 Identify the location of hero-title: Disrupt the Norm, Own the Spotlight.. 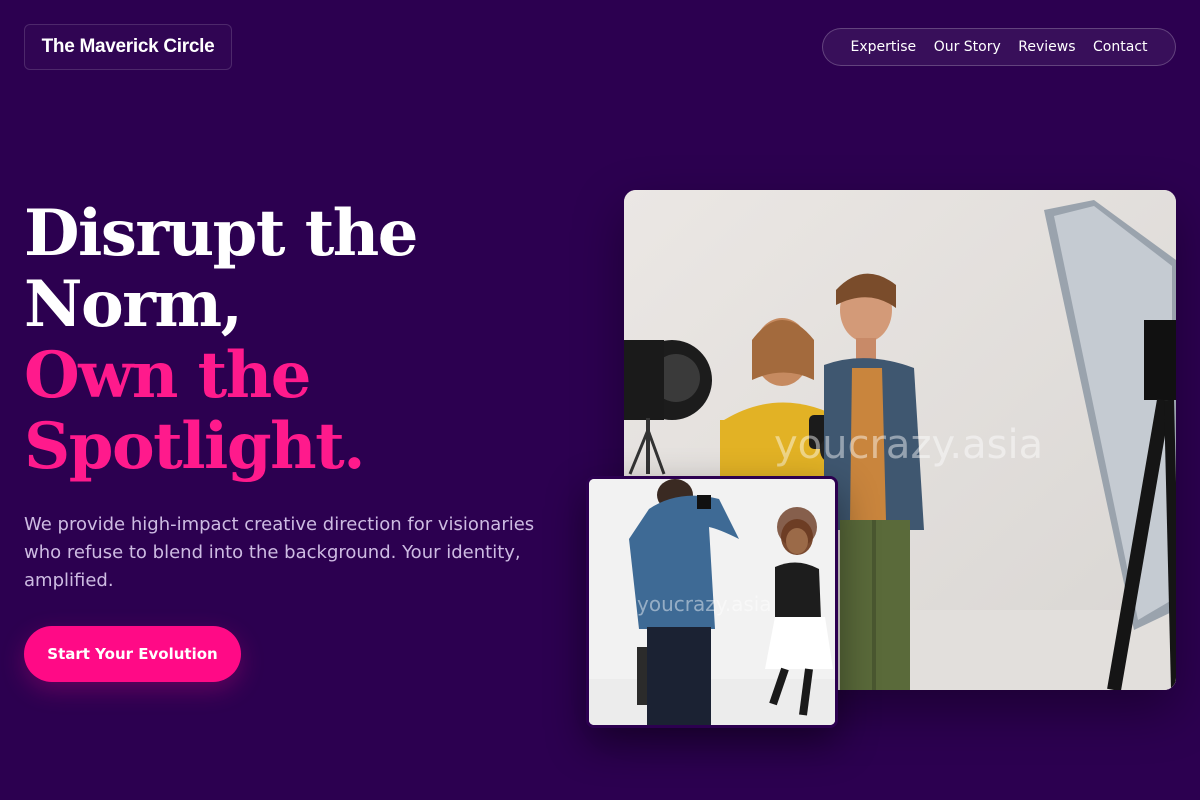
(221, 340).